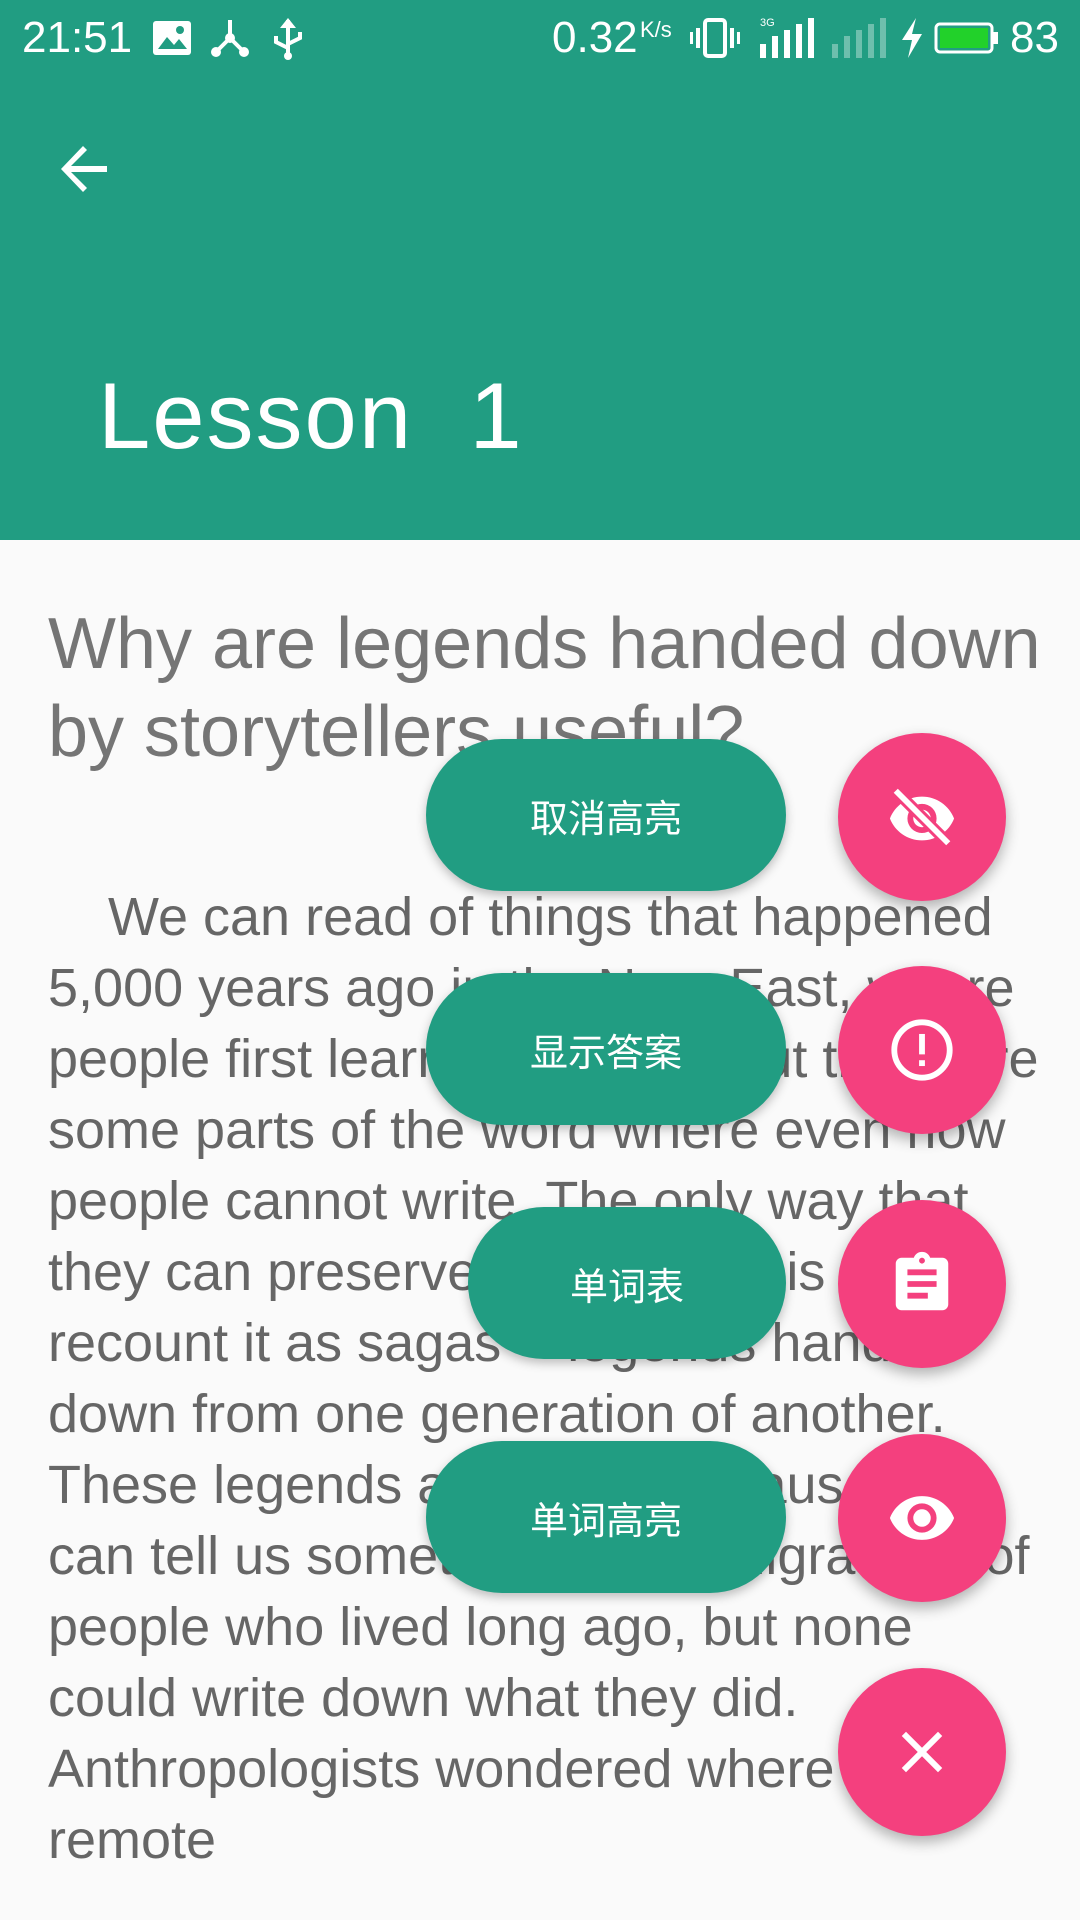 This screenshot has width=1080, height=1920. Describe the element at coordinates (1034, 37) in the screenshot. I see `battery-percent: 83` at that location.